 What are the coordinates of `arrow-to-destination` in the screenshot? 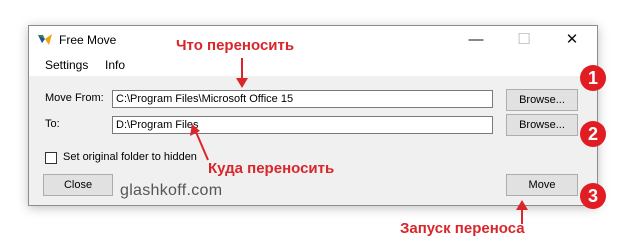 It's located at (202, 146).